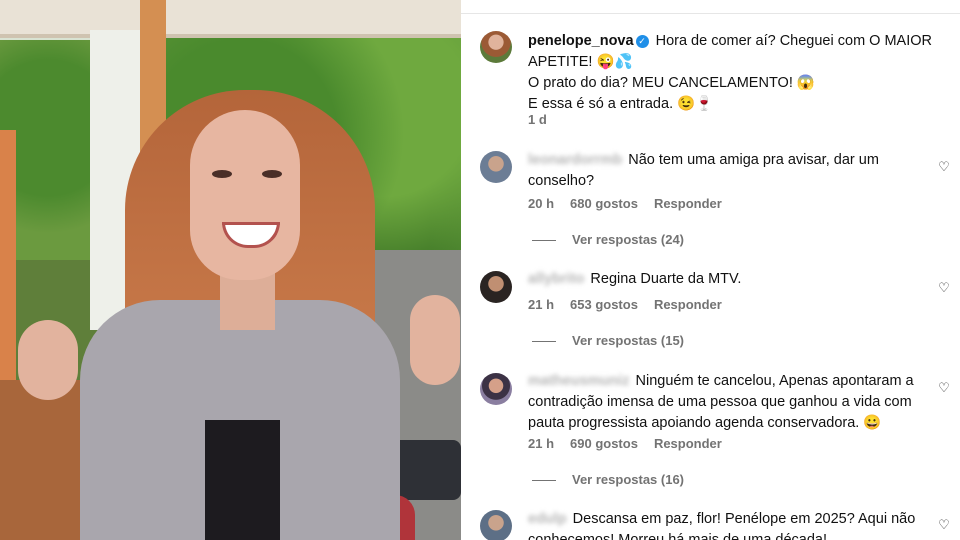  I want to click on view-replies-label: Ver respostas (24), so click(628, 239).